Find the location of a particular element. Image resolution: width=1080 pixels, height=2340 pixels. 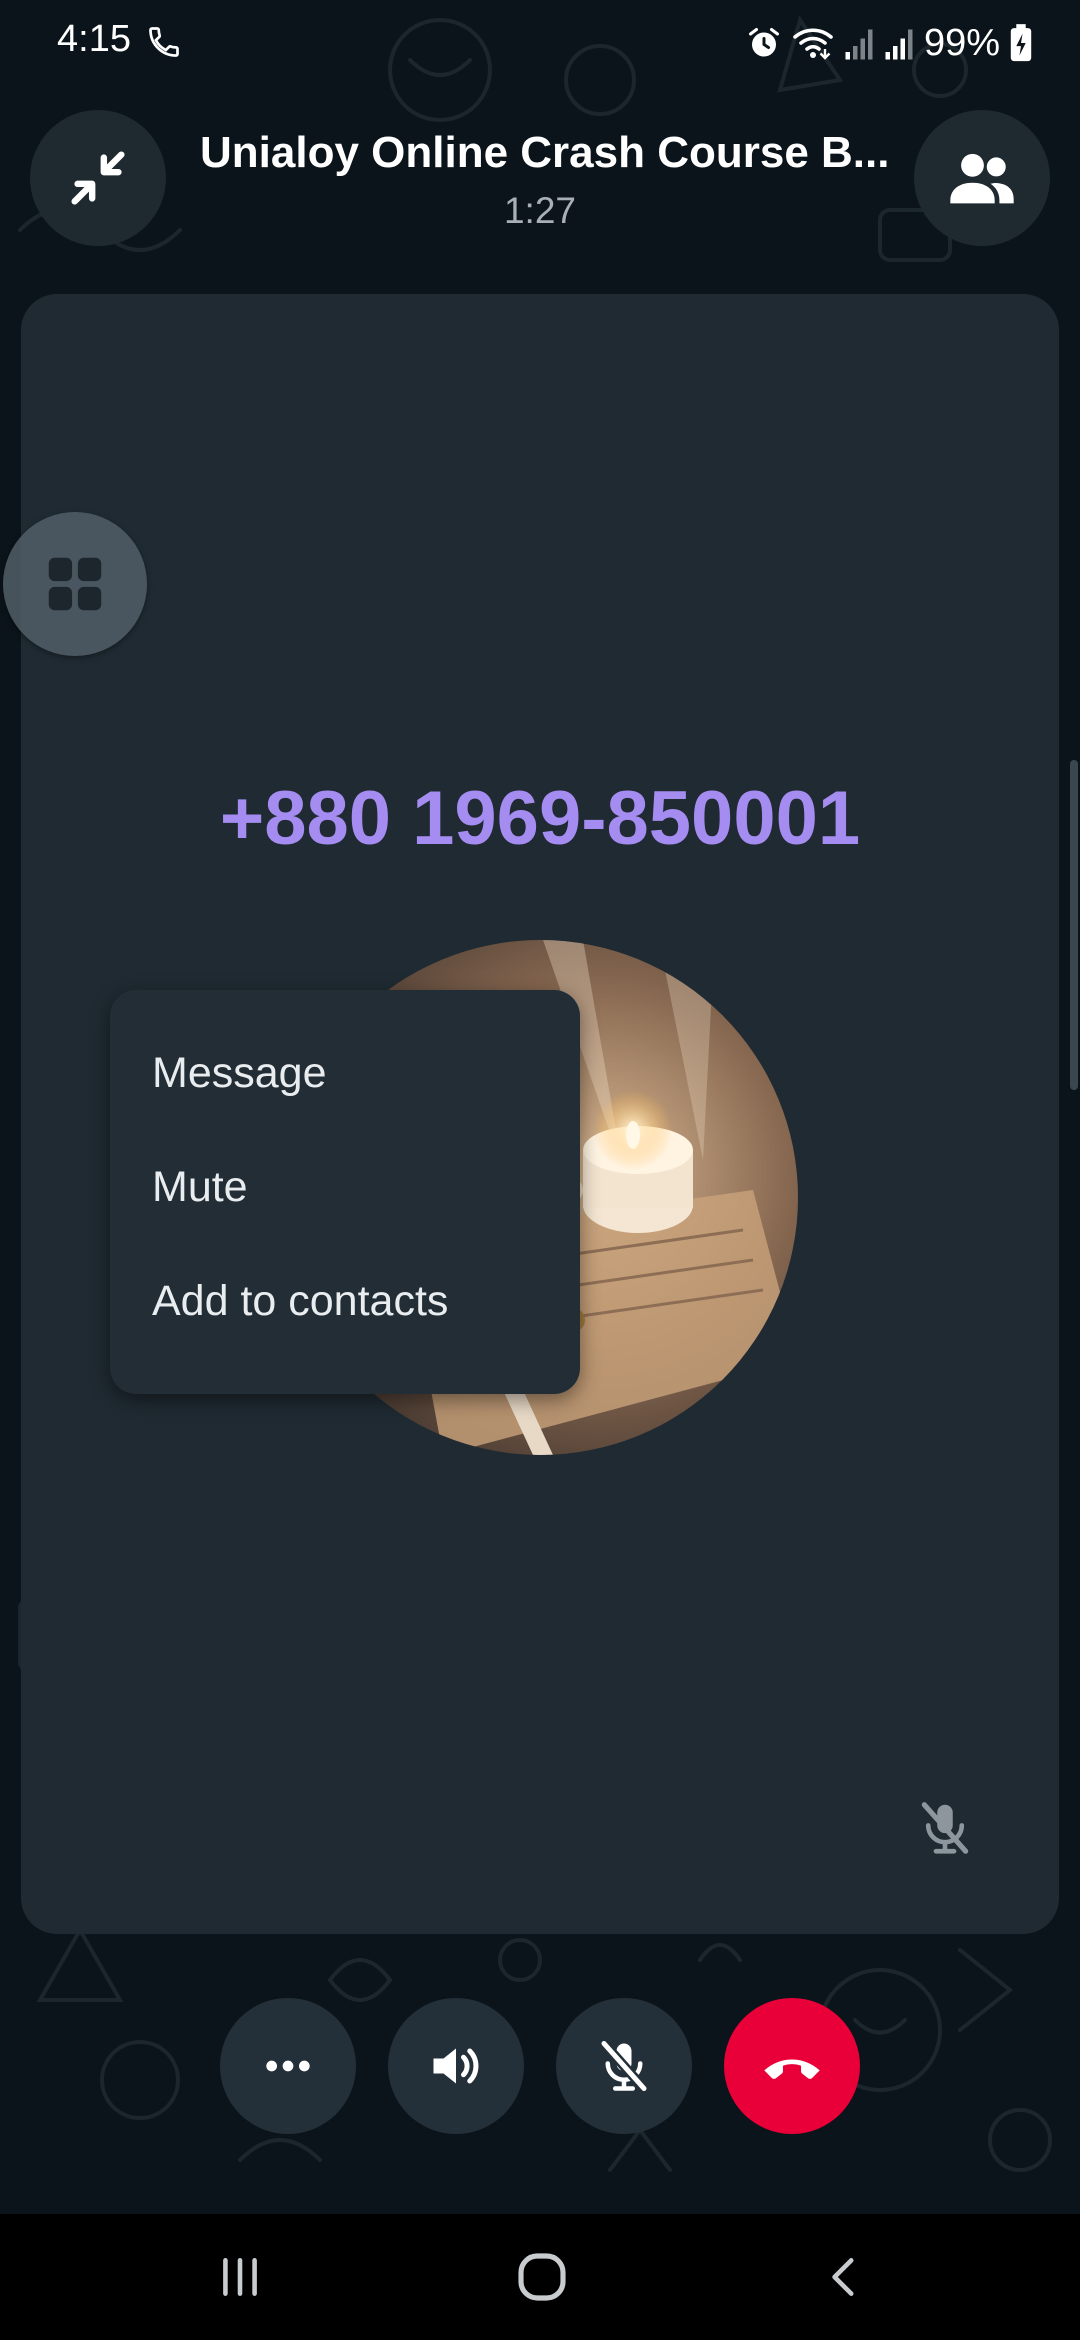

participant-phone-number: +880 1969-850001 is located at coordinates (540, 818).